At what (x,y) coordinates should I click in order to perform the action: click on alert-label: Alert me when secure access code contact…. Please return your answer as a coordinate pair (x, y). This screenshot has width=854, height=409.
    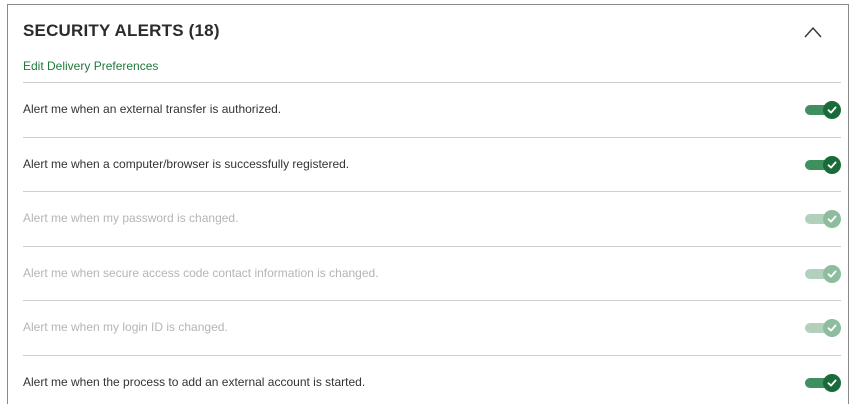
    Looking at the image, I should click on (201, 273).